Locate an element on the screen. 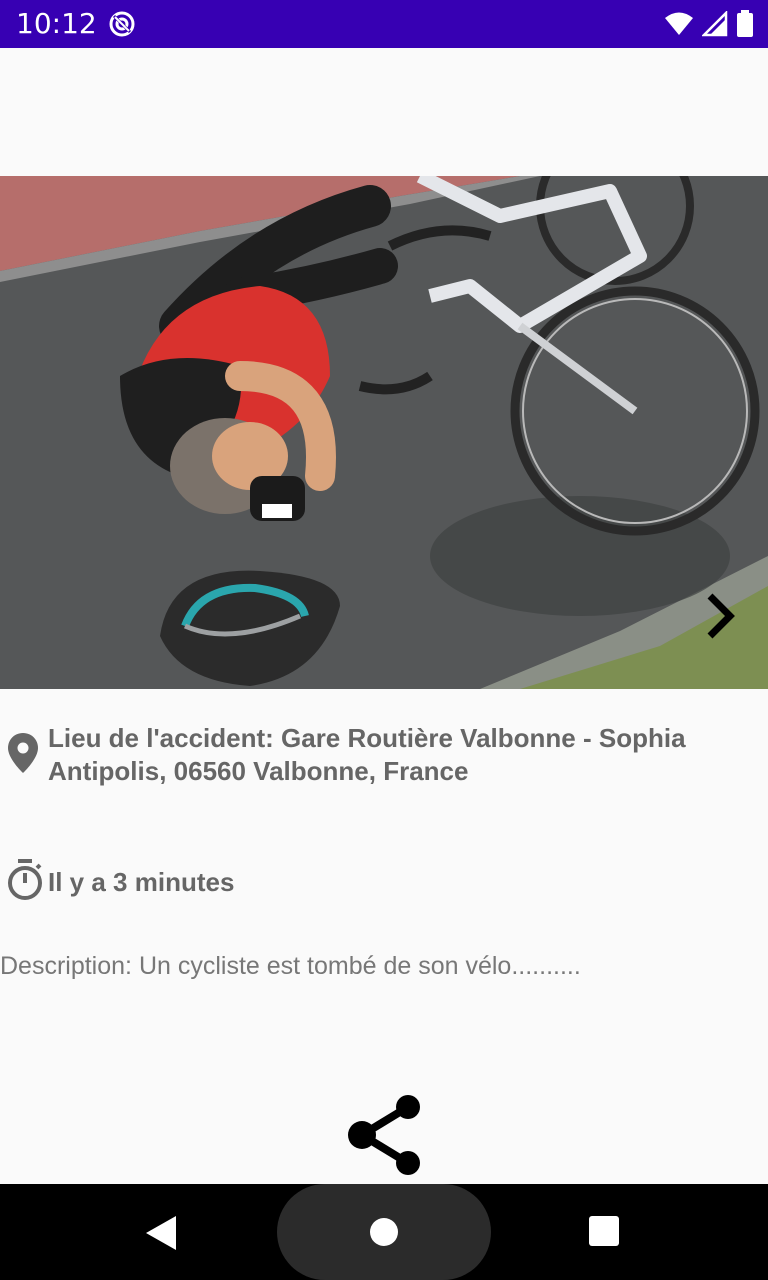  status-time: 10:12 is located at coordinates (56, 23).